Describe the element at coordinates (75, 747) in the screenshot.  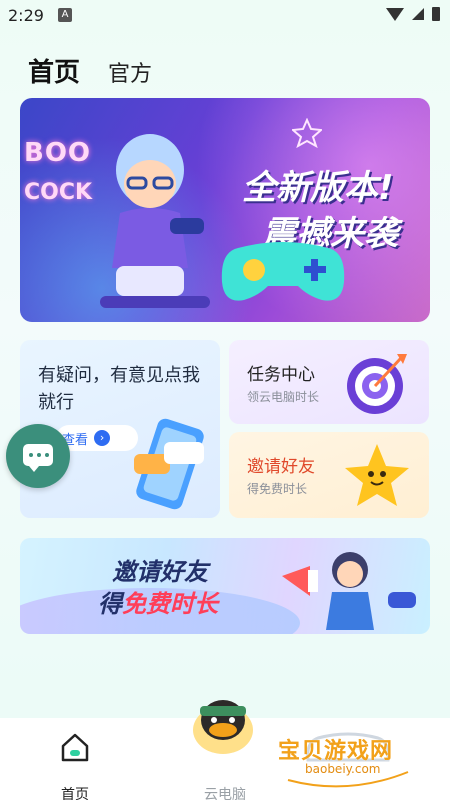
I see `home-icon` at that location.